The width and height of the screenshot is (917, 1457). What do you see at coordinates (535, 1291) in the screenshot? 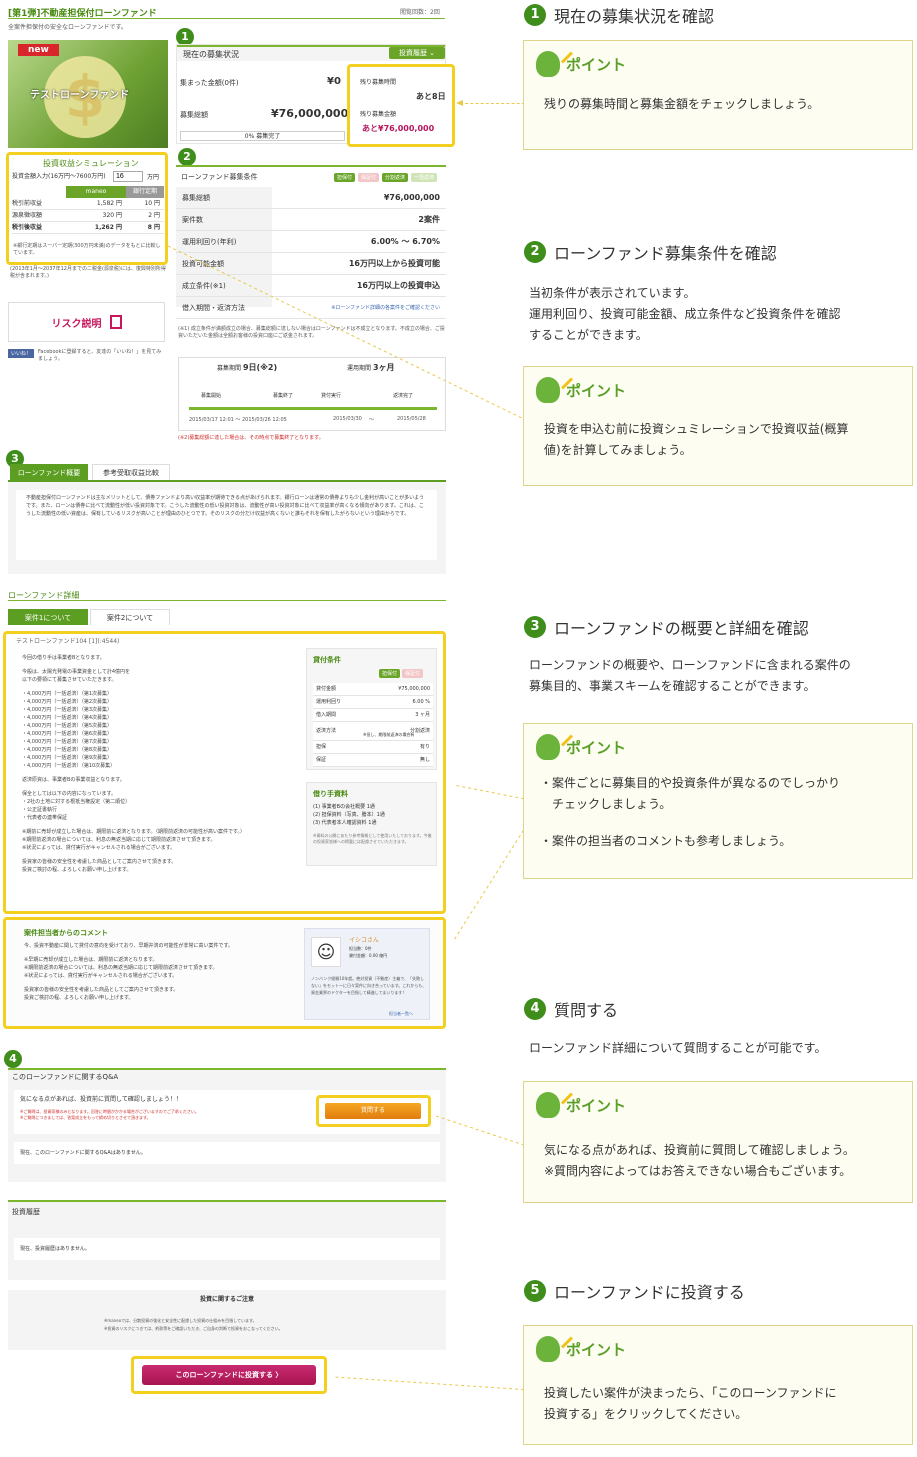
I see `step-number-badge: 5` at bounding box center [535, 1291].